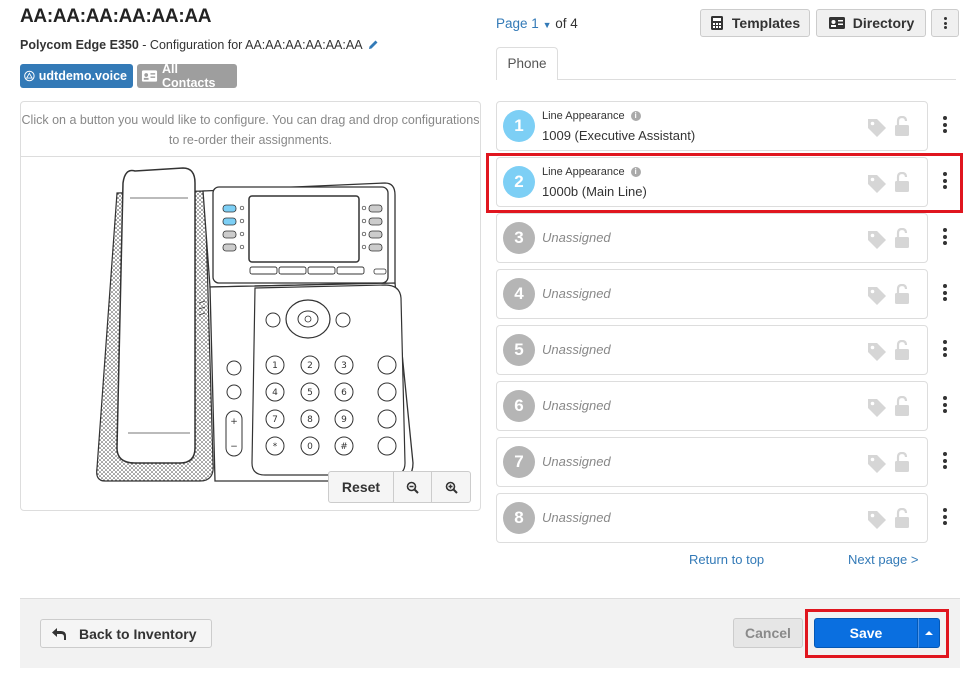  I want to click on zoom-out-button, so click(413, 487).